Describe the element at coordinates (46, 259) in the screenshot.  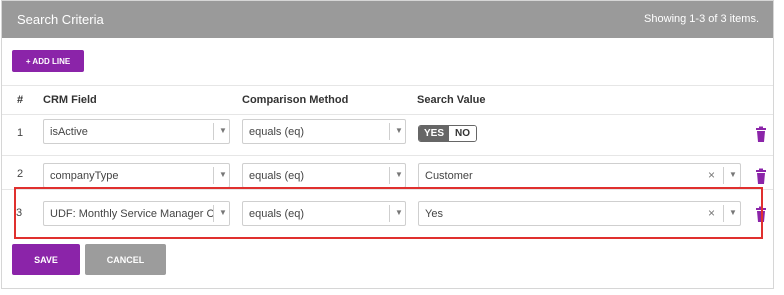
I see `save-button: SAVE` at that location.